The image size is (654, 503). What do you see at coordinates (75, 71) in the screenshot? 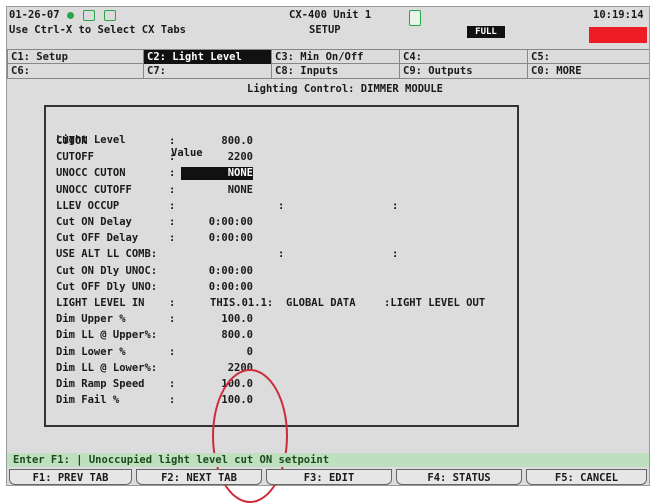
I see `tab-c6: C6:` at bounding box center [75, 71].